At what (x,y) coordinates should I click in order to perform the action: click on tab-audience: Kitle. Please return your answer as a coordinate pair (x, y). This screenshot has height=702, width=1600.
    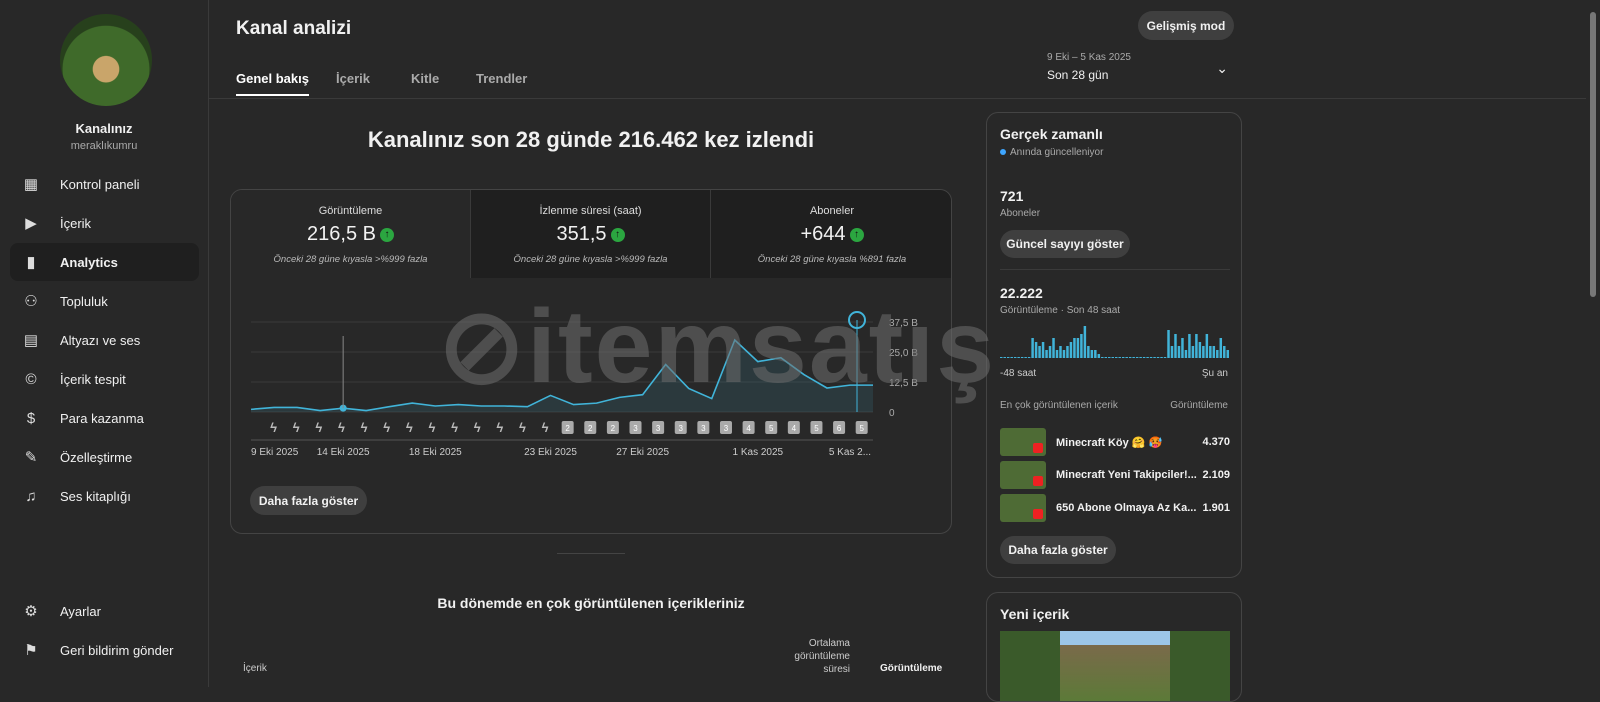
    Looking at the image, I should click on (425, 78).